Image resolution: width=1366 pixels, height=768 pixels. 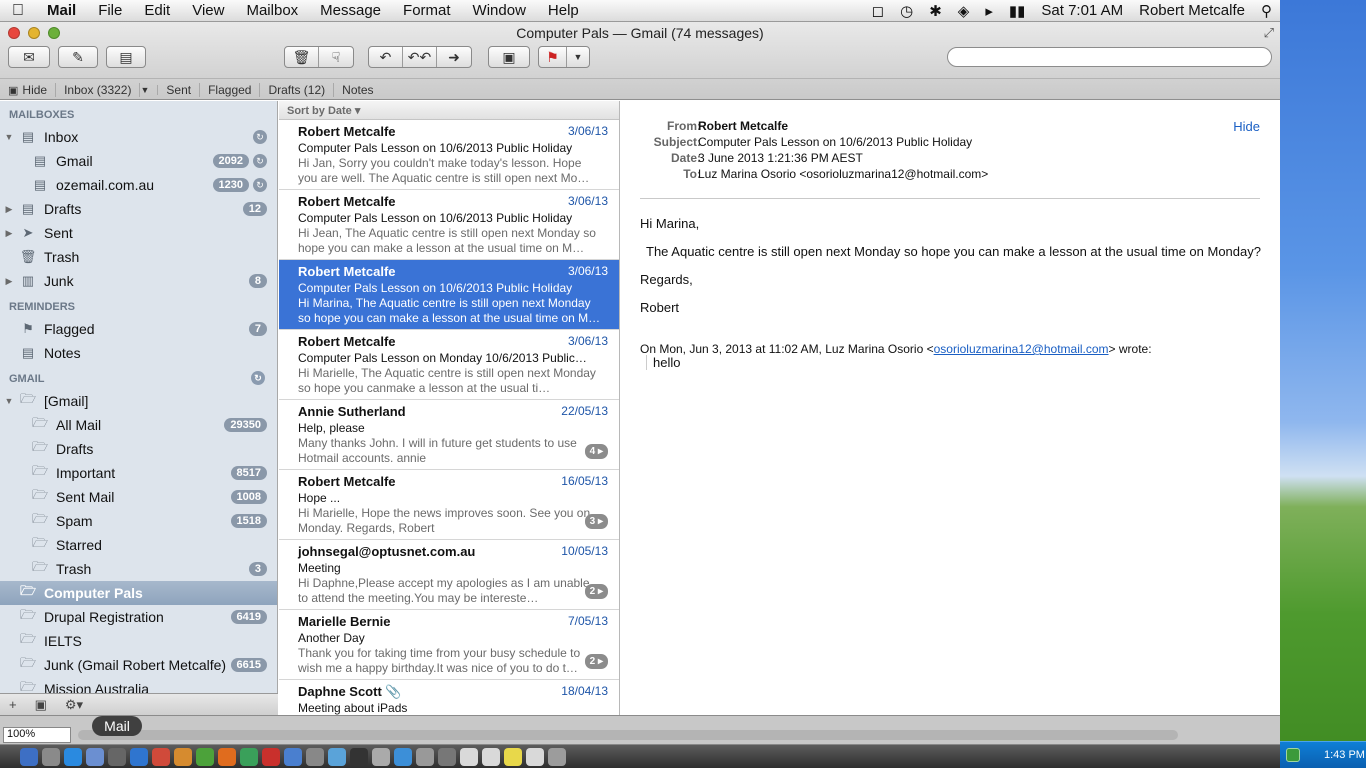 What do you see at coordinates (138, 137) in the screenshot?
I see `sidebar-item-inbox: ▼ ▤ Inbox ↻` at bounding box center [138, 137].